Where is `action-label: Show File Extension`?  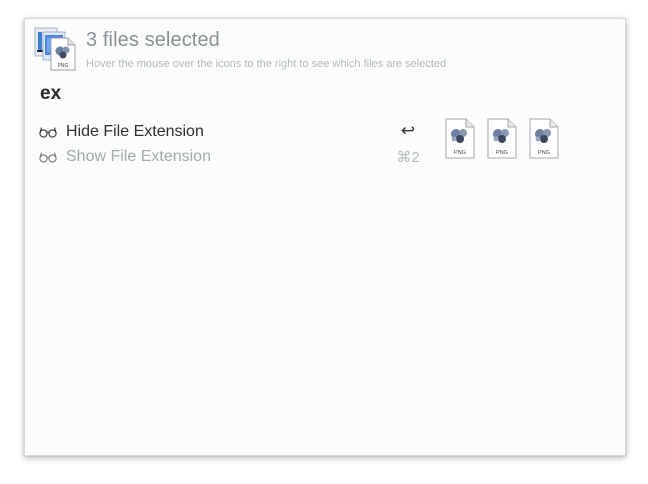
action-label: Show File Extension is located at coordinates (138, 156).